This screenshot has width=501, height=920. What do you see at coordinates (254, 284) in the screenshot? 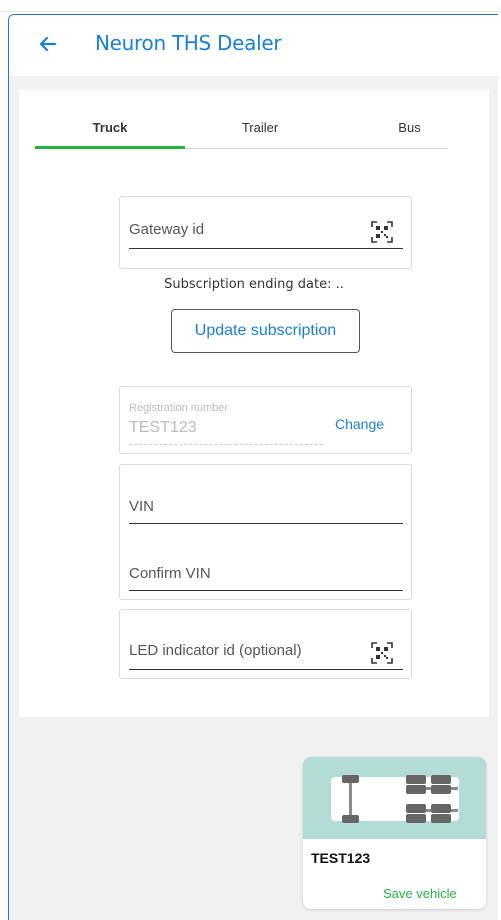
I see `subscription-ending-text: Subscription ending date: ..` at bounding box center [254, 284].